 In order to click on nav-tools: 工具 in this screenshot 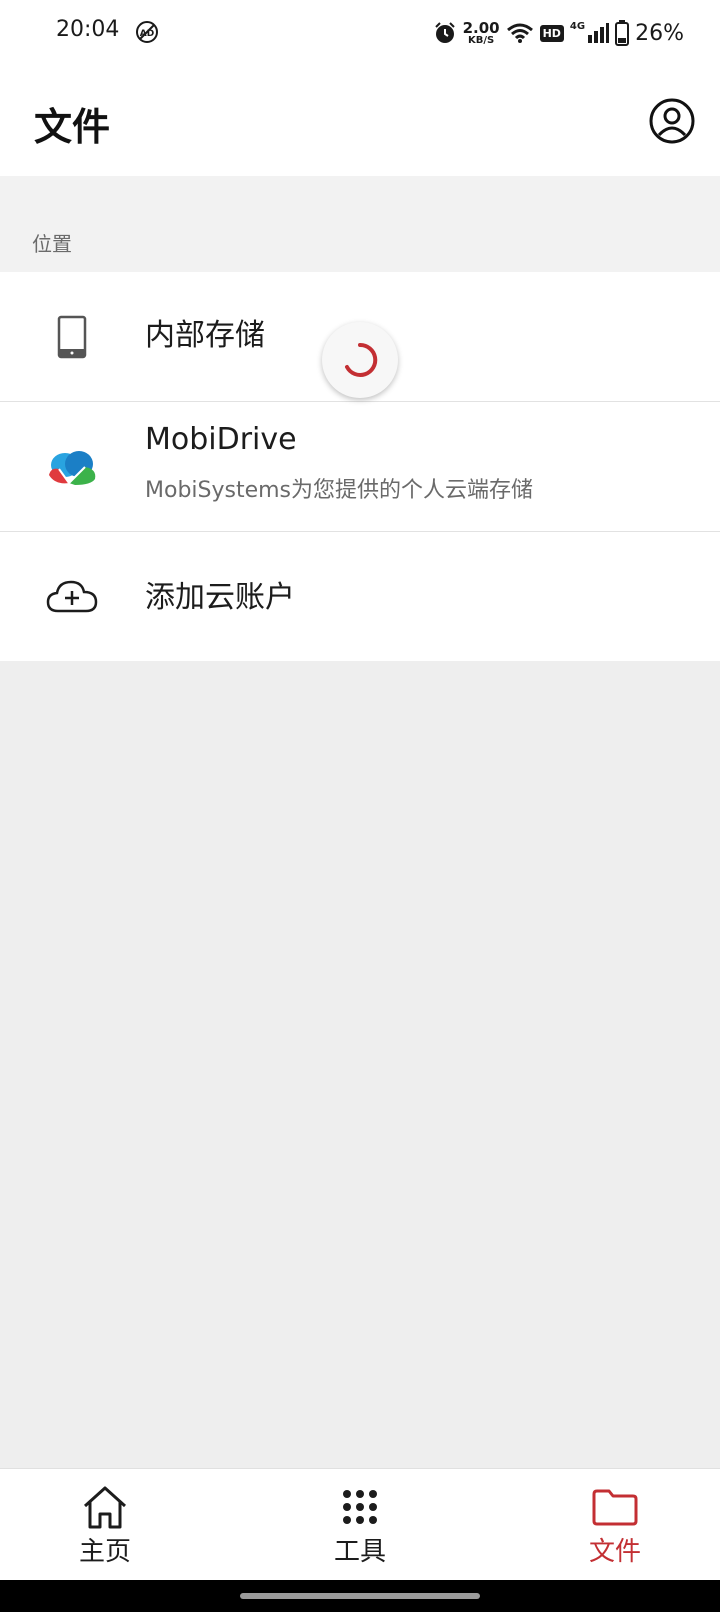, I will do `click(360, 1525)`.